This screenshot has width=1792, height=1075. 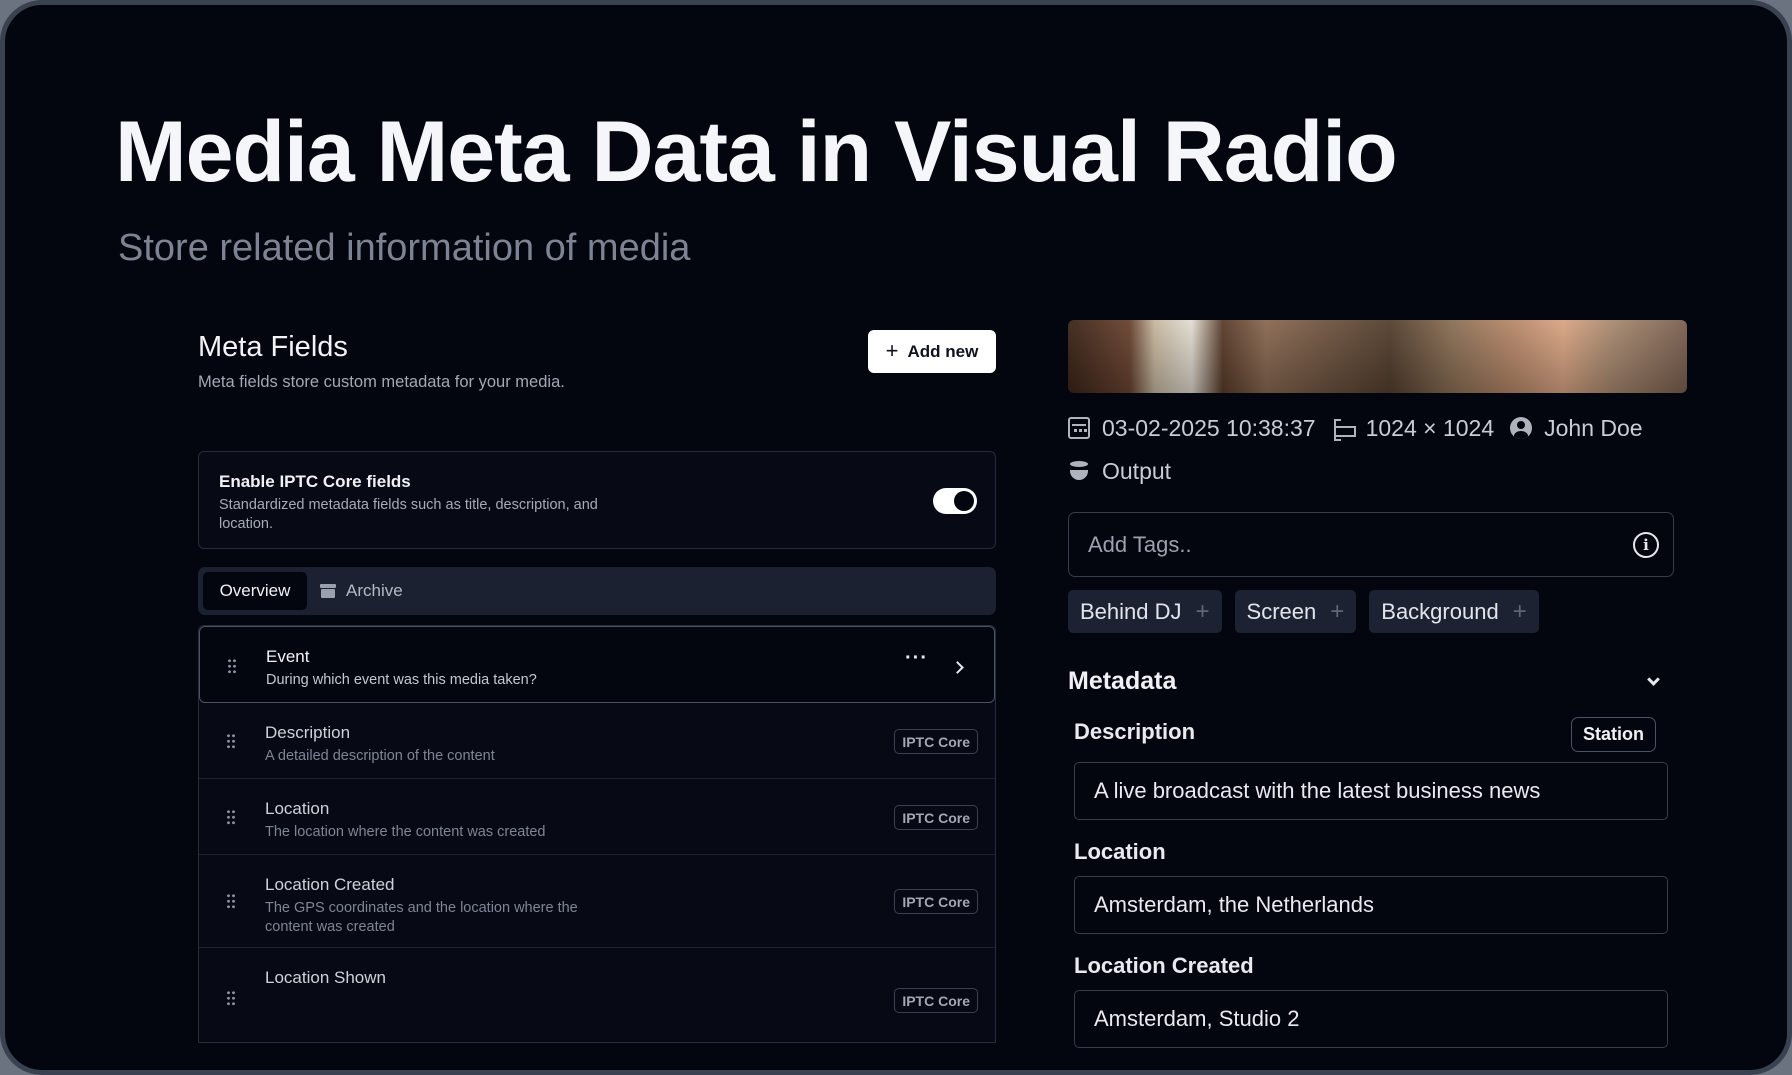 What do you see at coordinates (308, 732) in the screenshot?
I see `field-title: Description` at bounding box center [308, 732].